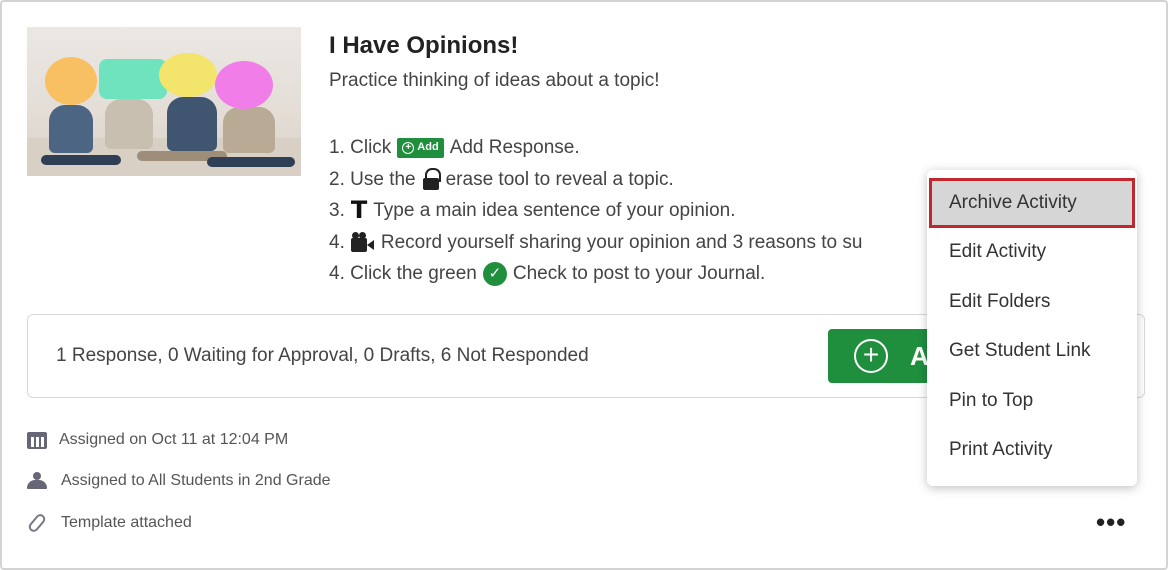 Image resolution: width=1168 pixels, height=570 pixels. Describe the element at coordinates (431, 179) in the screenshot. I see `lock-icon` at that location.